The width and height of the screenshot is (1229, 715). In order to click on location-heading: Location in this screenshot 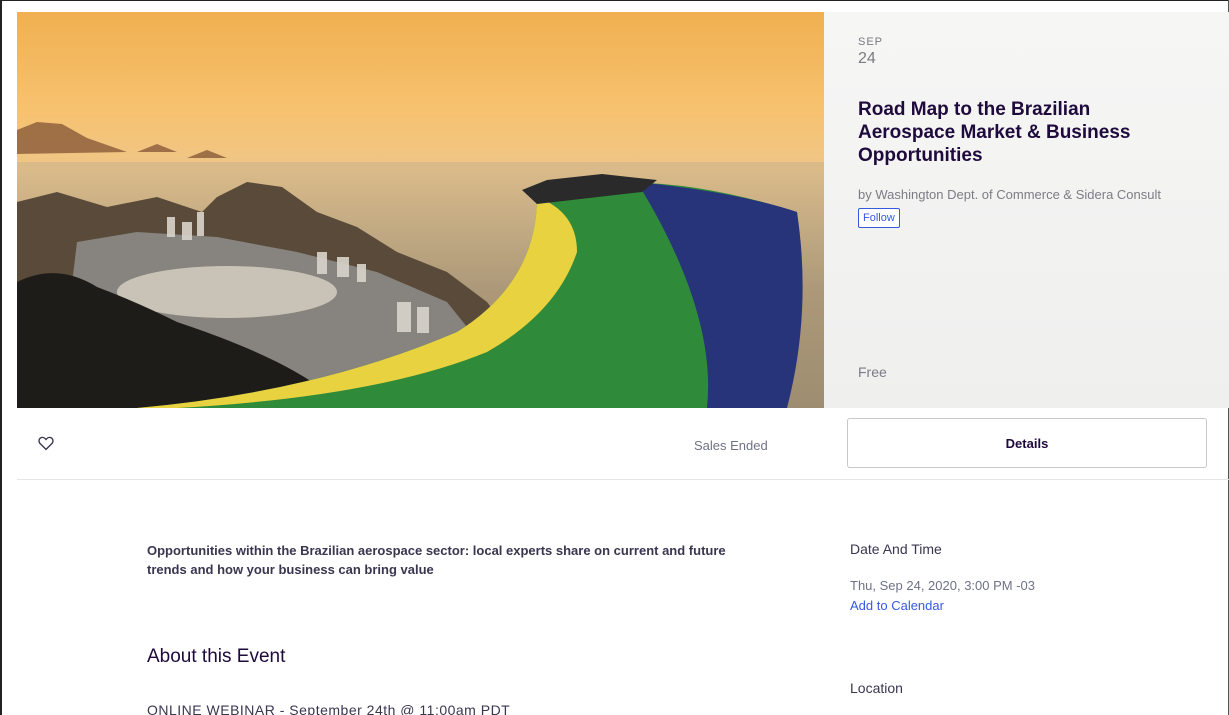, I will do `click(876, 688)`.